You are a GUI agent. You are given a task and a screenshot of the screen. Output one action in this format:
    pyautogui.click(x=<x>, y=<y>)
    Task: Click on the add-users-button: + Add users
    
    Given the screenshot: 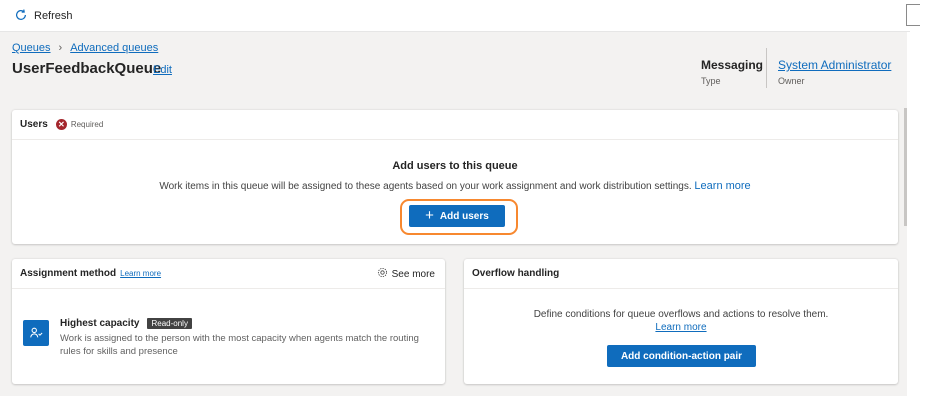 What is the action you would take?
    pyautogui.click(x=457, y=216)
    